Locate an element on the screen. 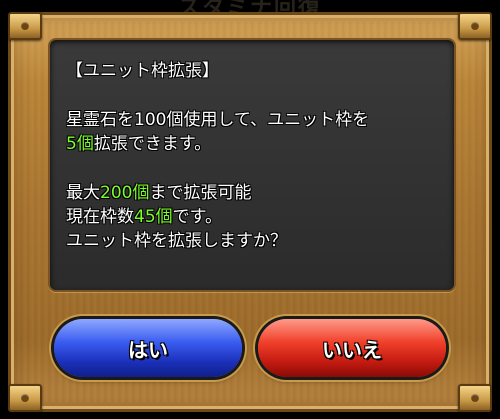 This screenshot has width=500, height=419. no-button: いいえ is located at coordinates (352, 348).